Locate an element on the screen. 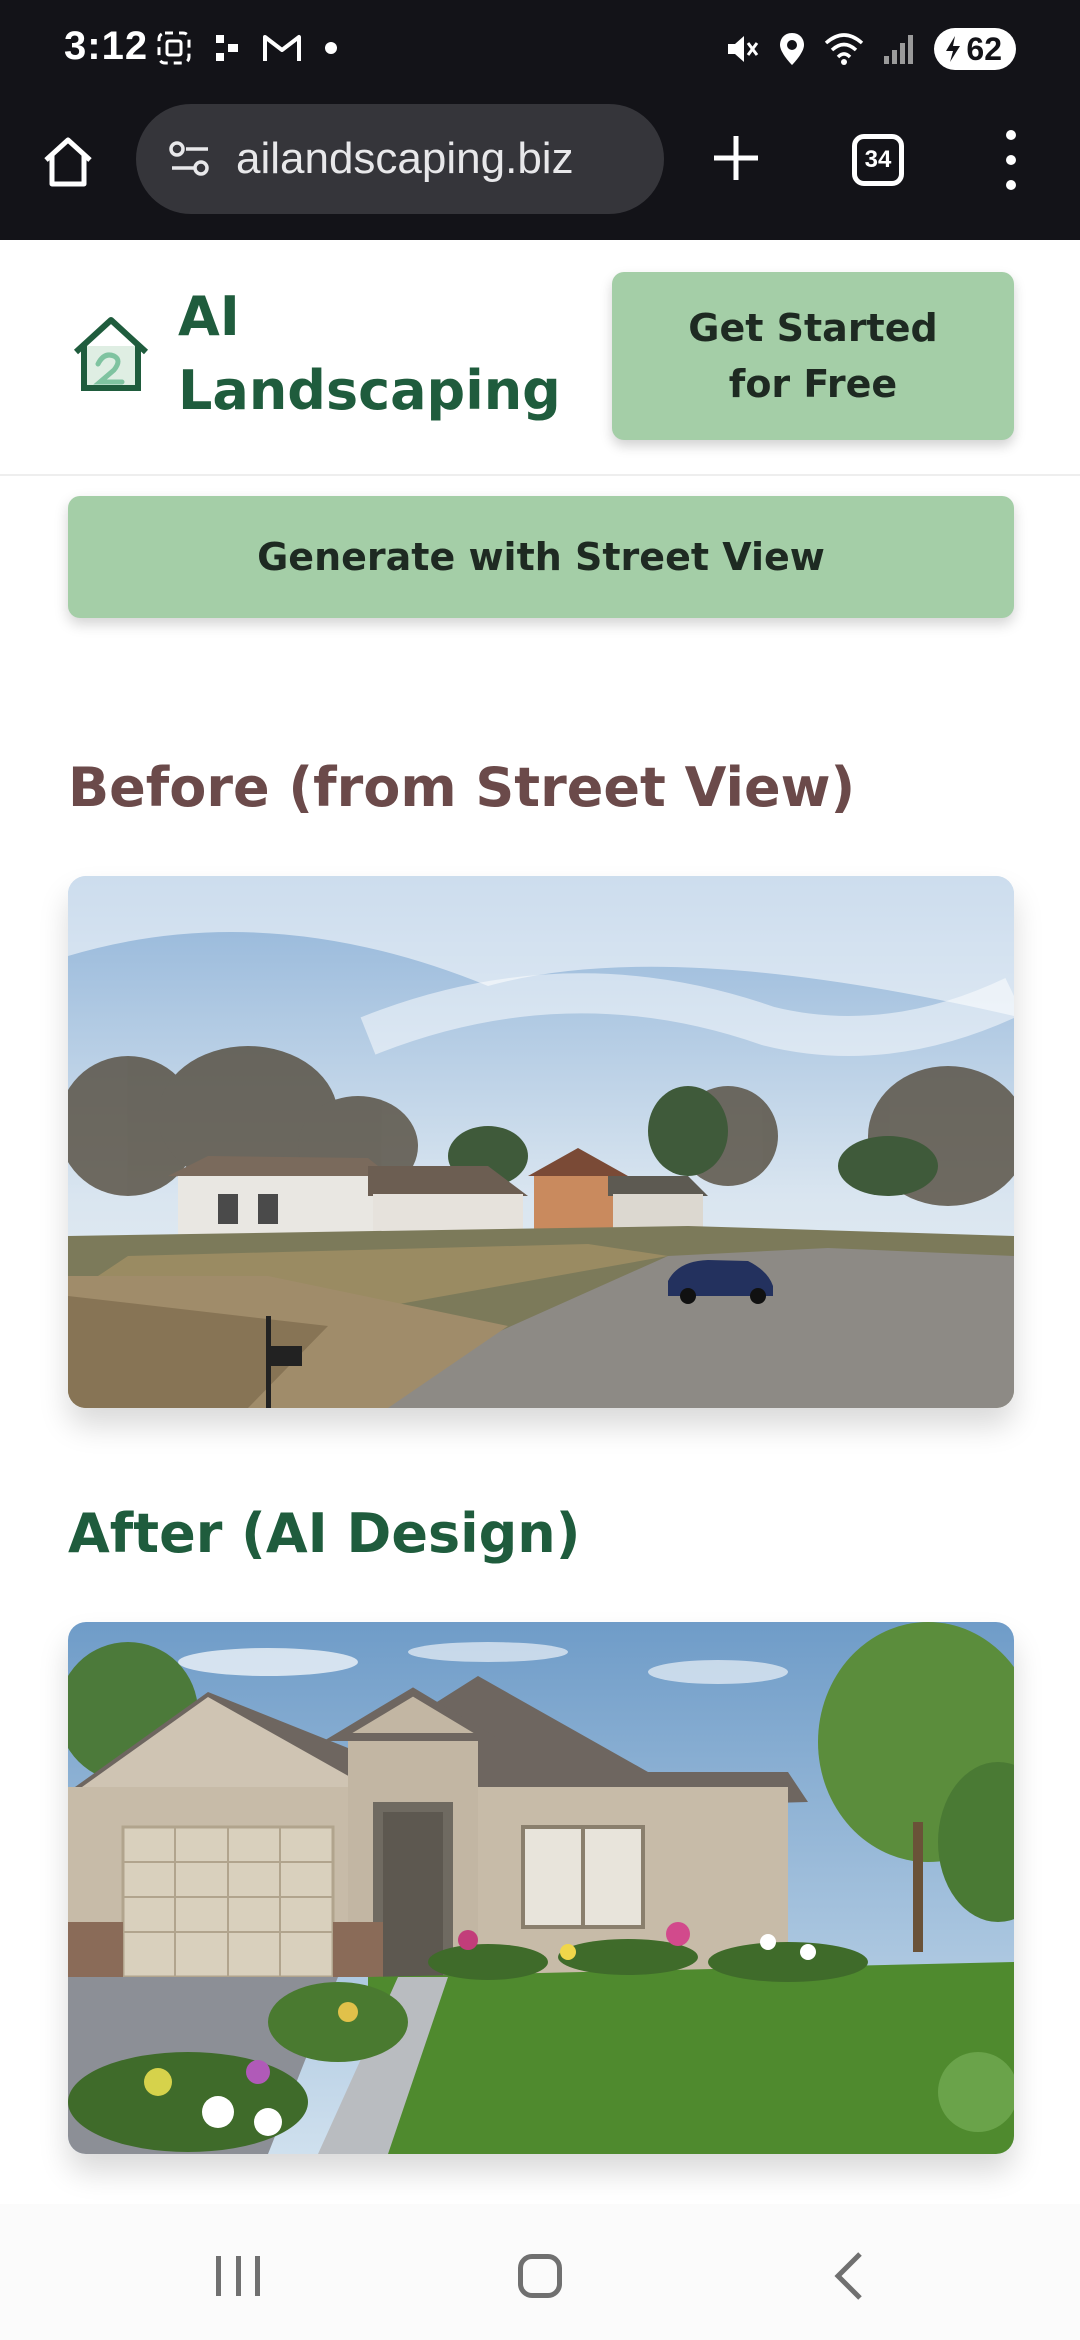 This screenshot has height=2340, width=1080. address-bar: ailandscaping.biz is located at coordinates (400, 159).